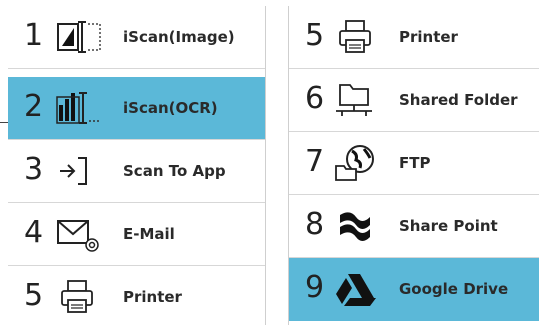  What do you see at coordinates (149, 234) in the screenshot?
I see `item-label: E-Mail` at bounding box center [149, 234].